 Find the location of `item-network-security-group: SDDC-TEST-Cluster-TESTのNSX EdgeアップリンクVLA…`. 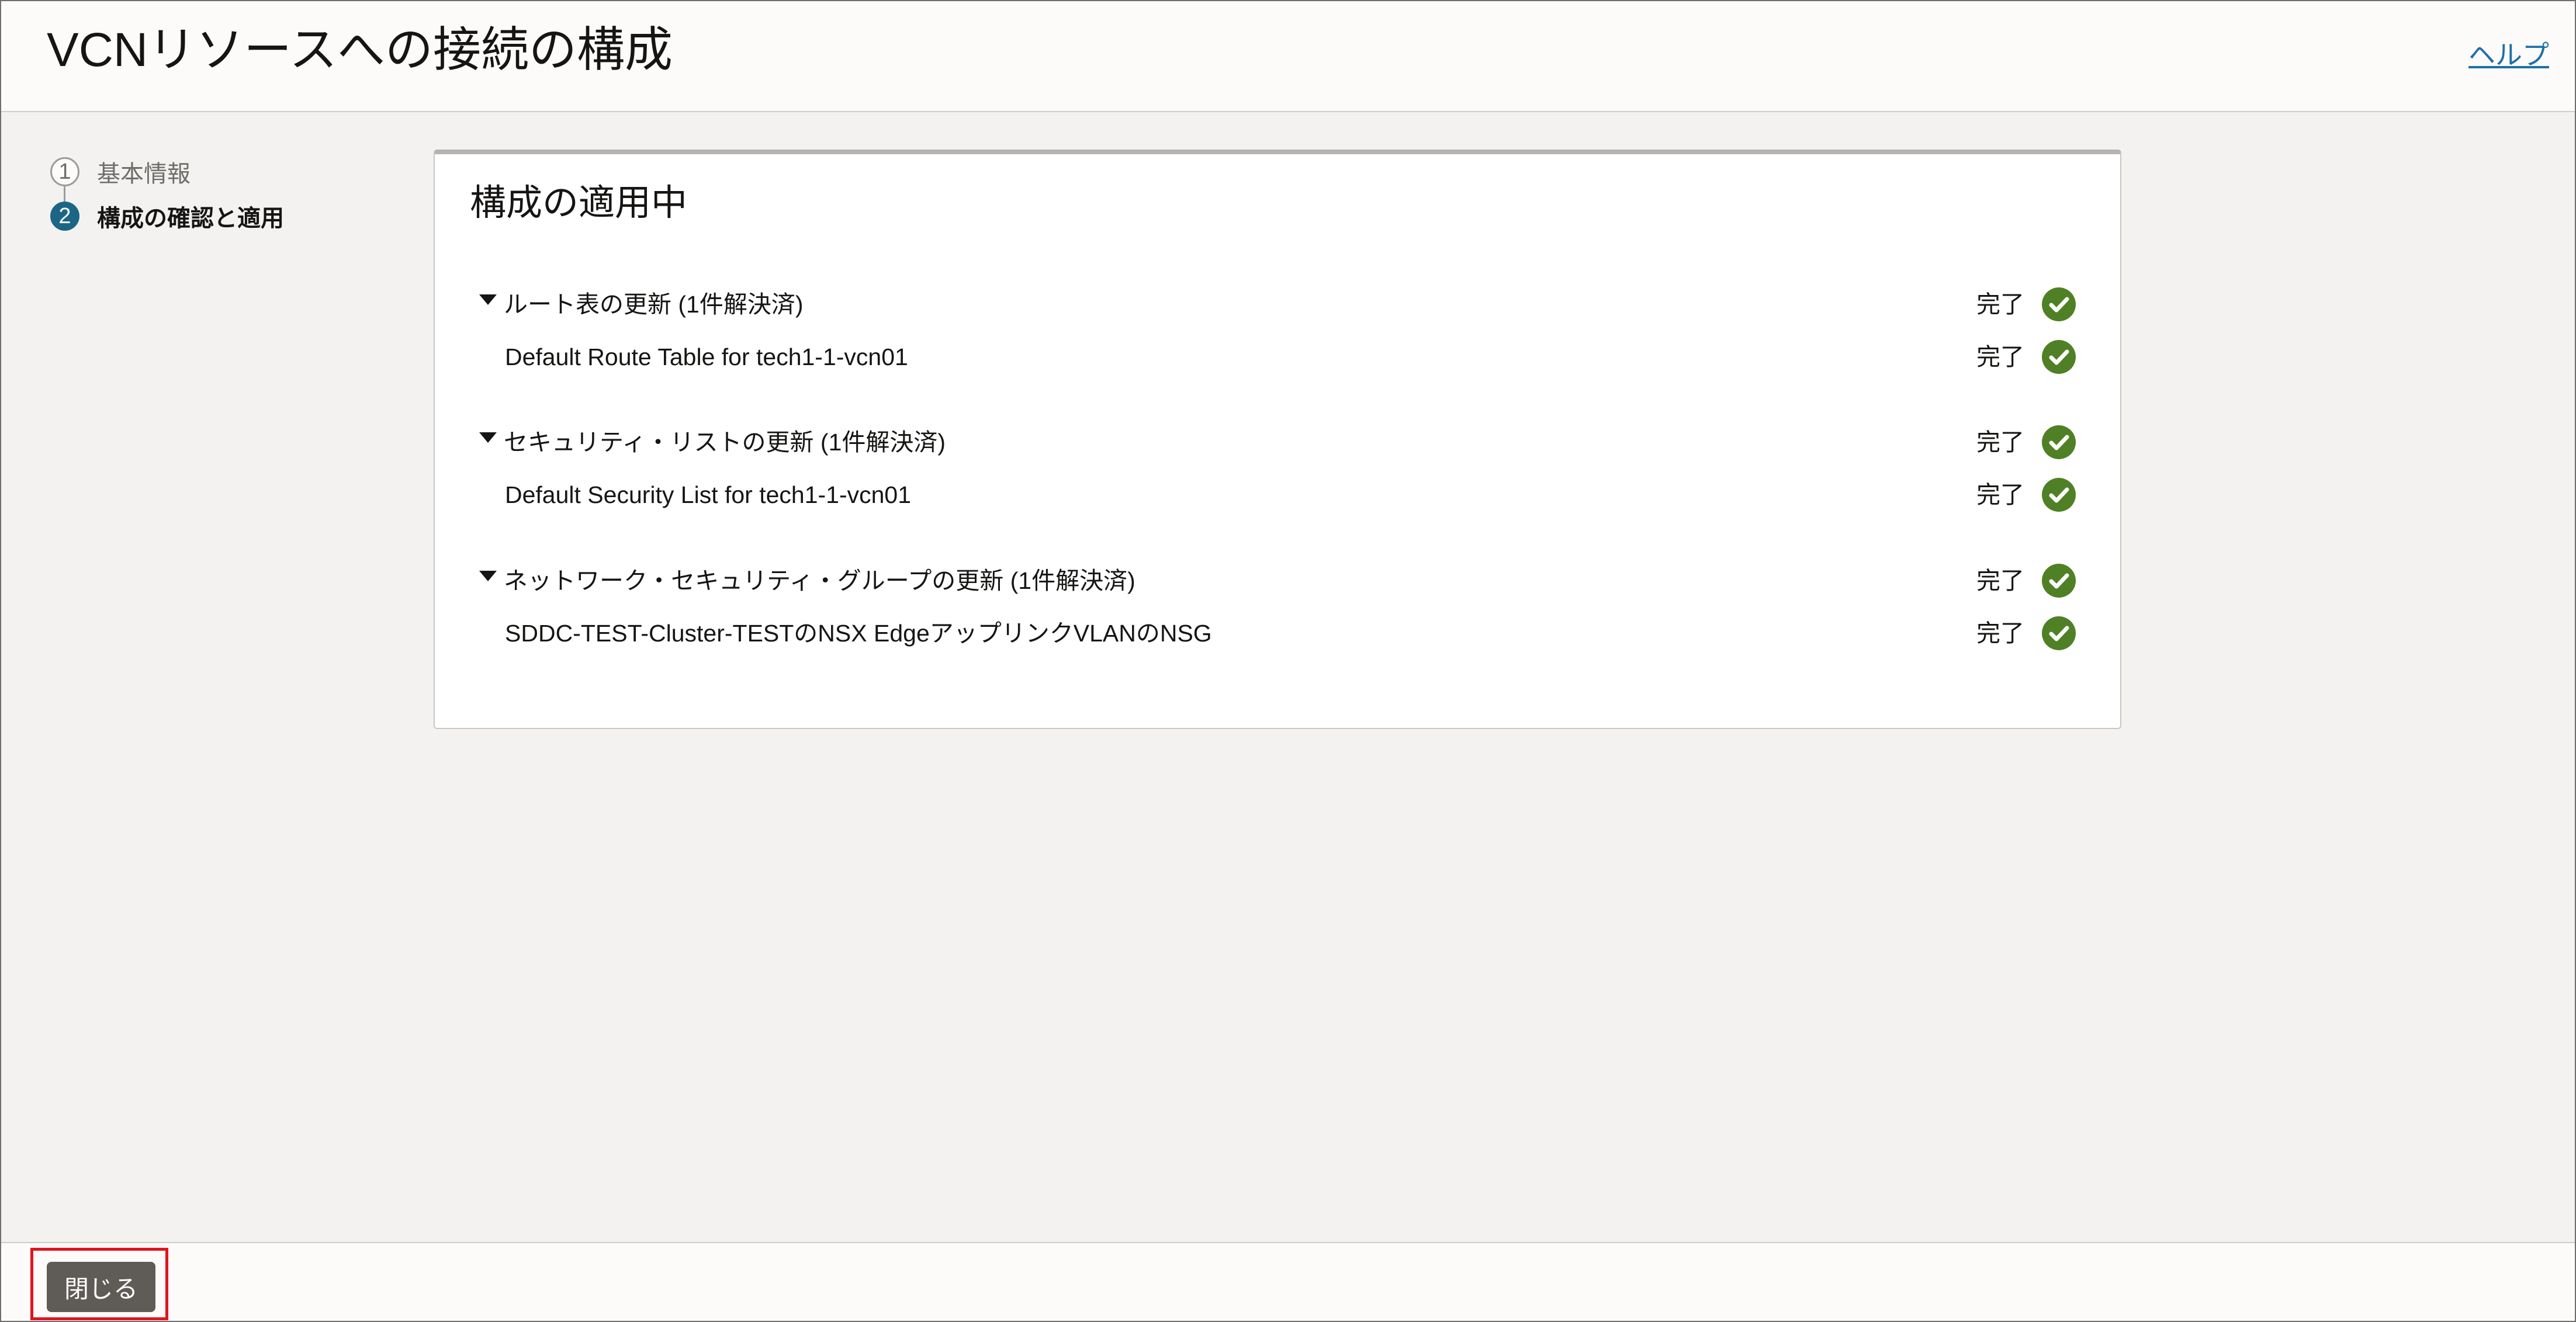

item-network-security-group: SDDC-TEST-Cluster-TESTのNSX EdgeアップリンクVLA… is located at coordinates (1277, 632).